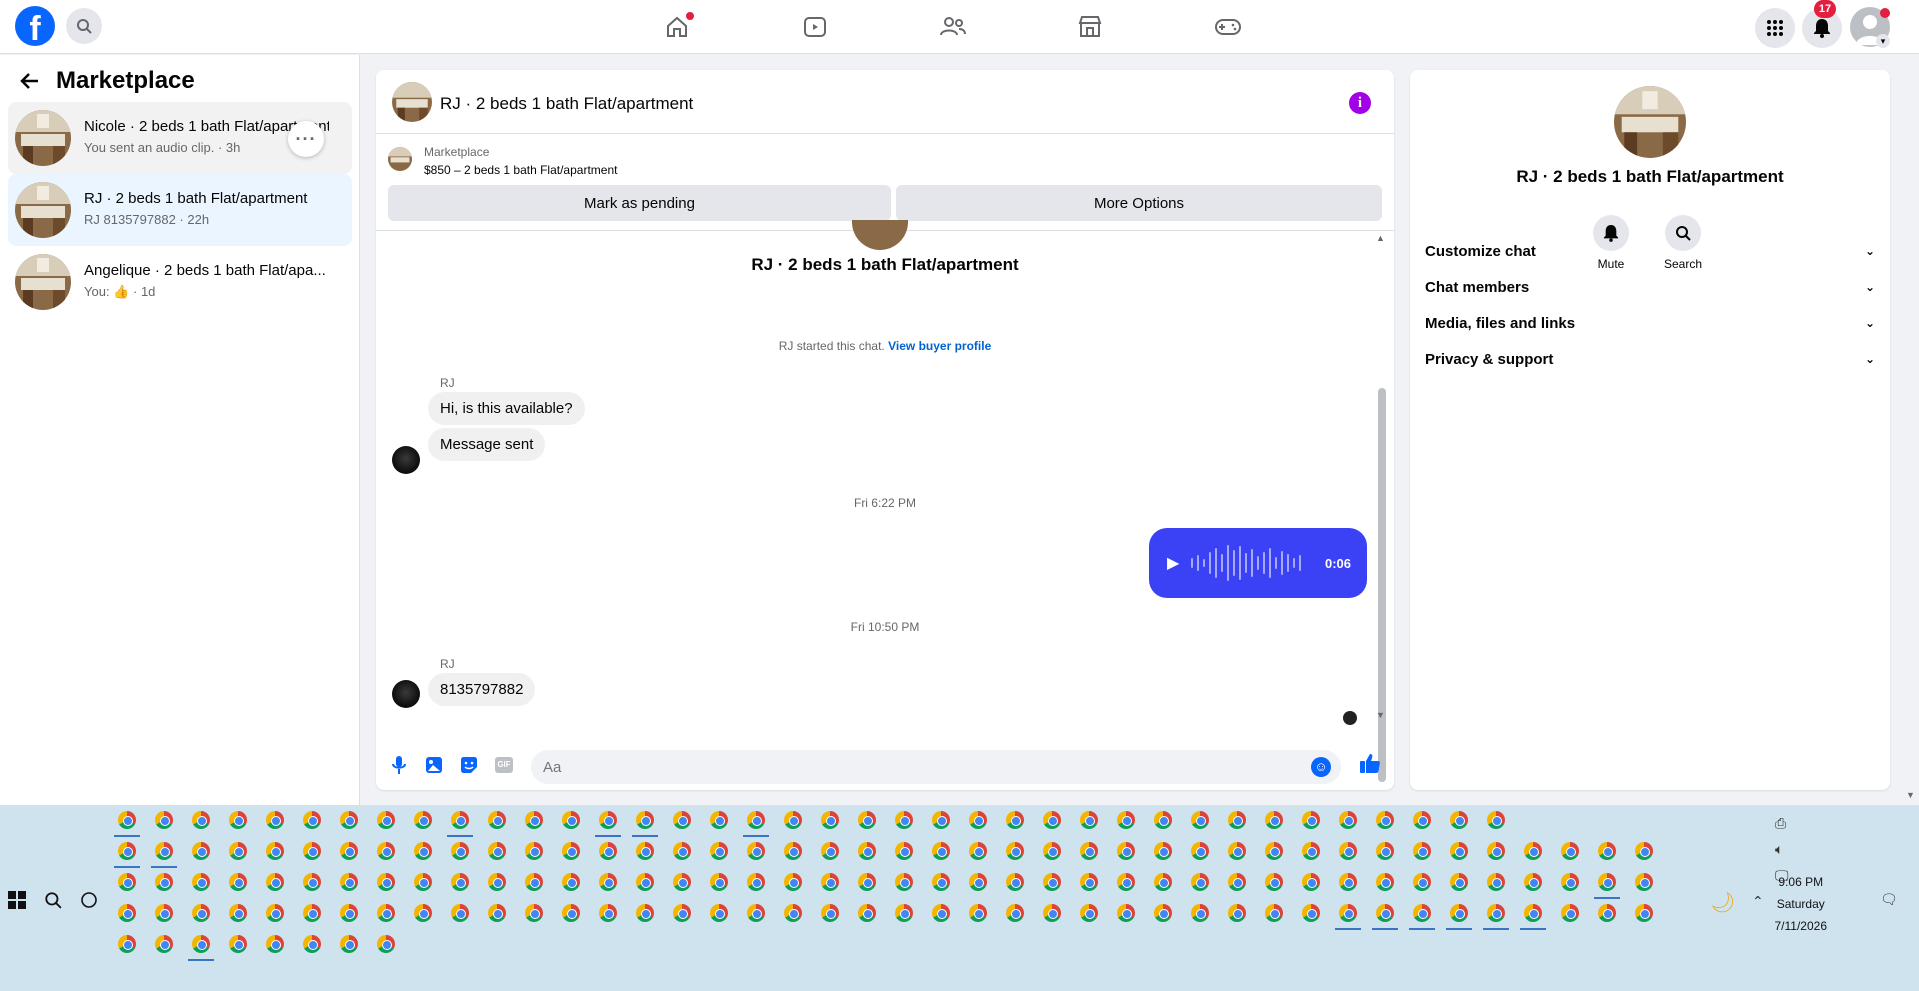  What do you see at coordinates (30, 83) in the screenshot?
I see `back-button` at bounding box center [30, 83].